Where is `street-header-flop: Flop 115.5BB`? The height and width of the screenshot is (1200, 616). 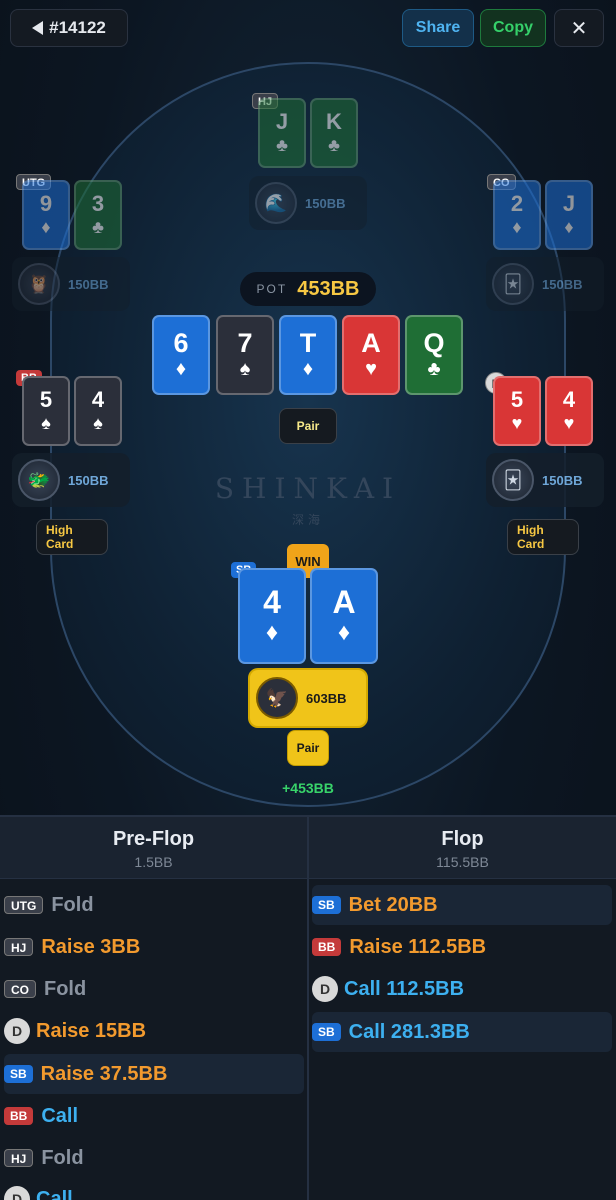 street-header-flop: Flop 115.5BB is located at coordinates (462, 848).